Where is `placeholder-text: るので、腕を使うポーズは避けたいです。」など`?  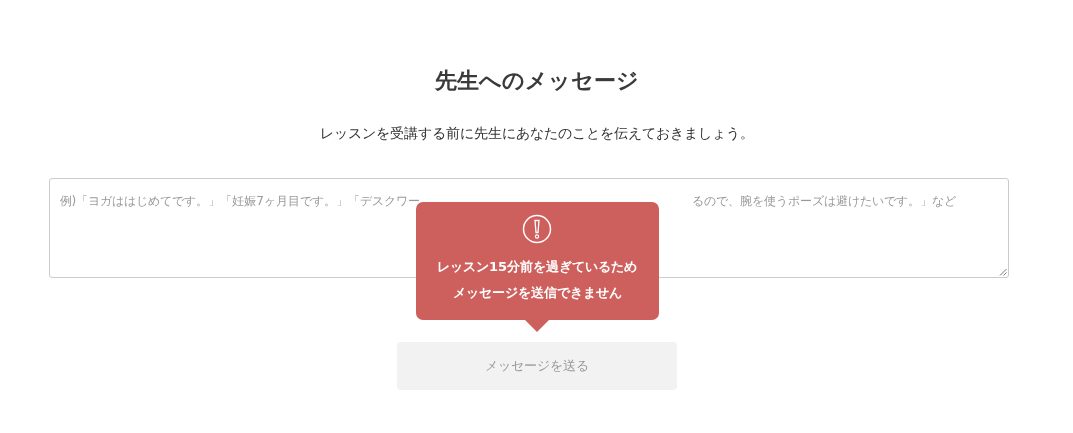 placeholder-text: るので、腕を使うポーズは避けたいです。」など is located at coordinates (823, 201).